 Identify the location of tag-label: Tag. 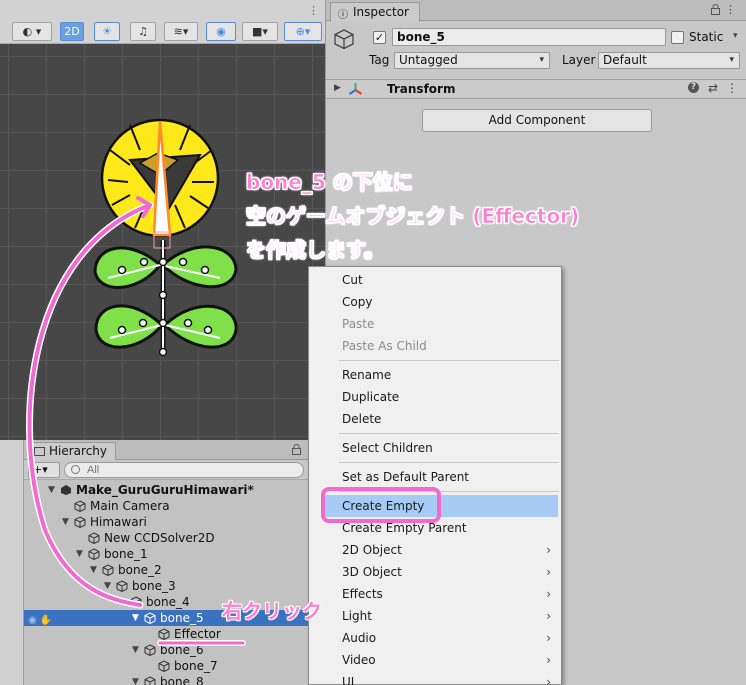
(379, 60).